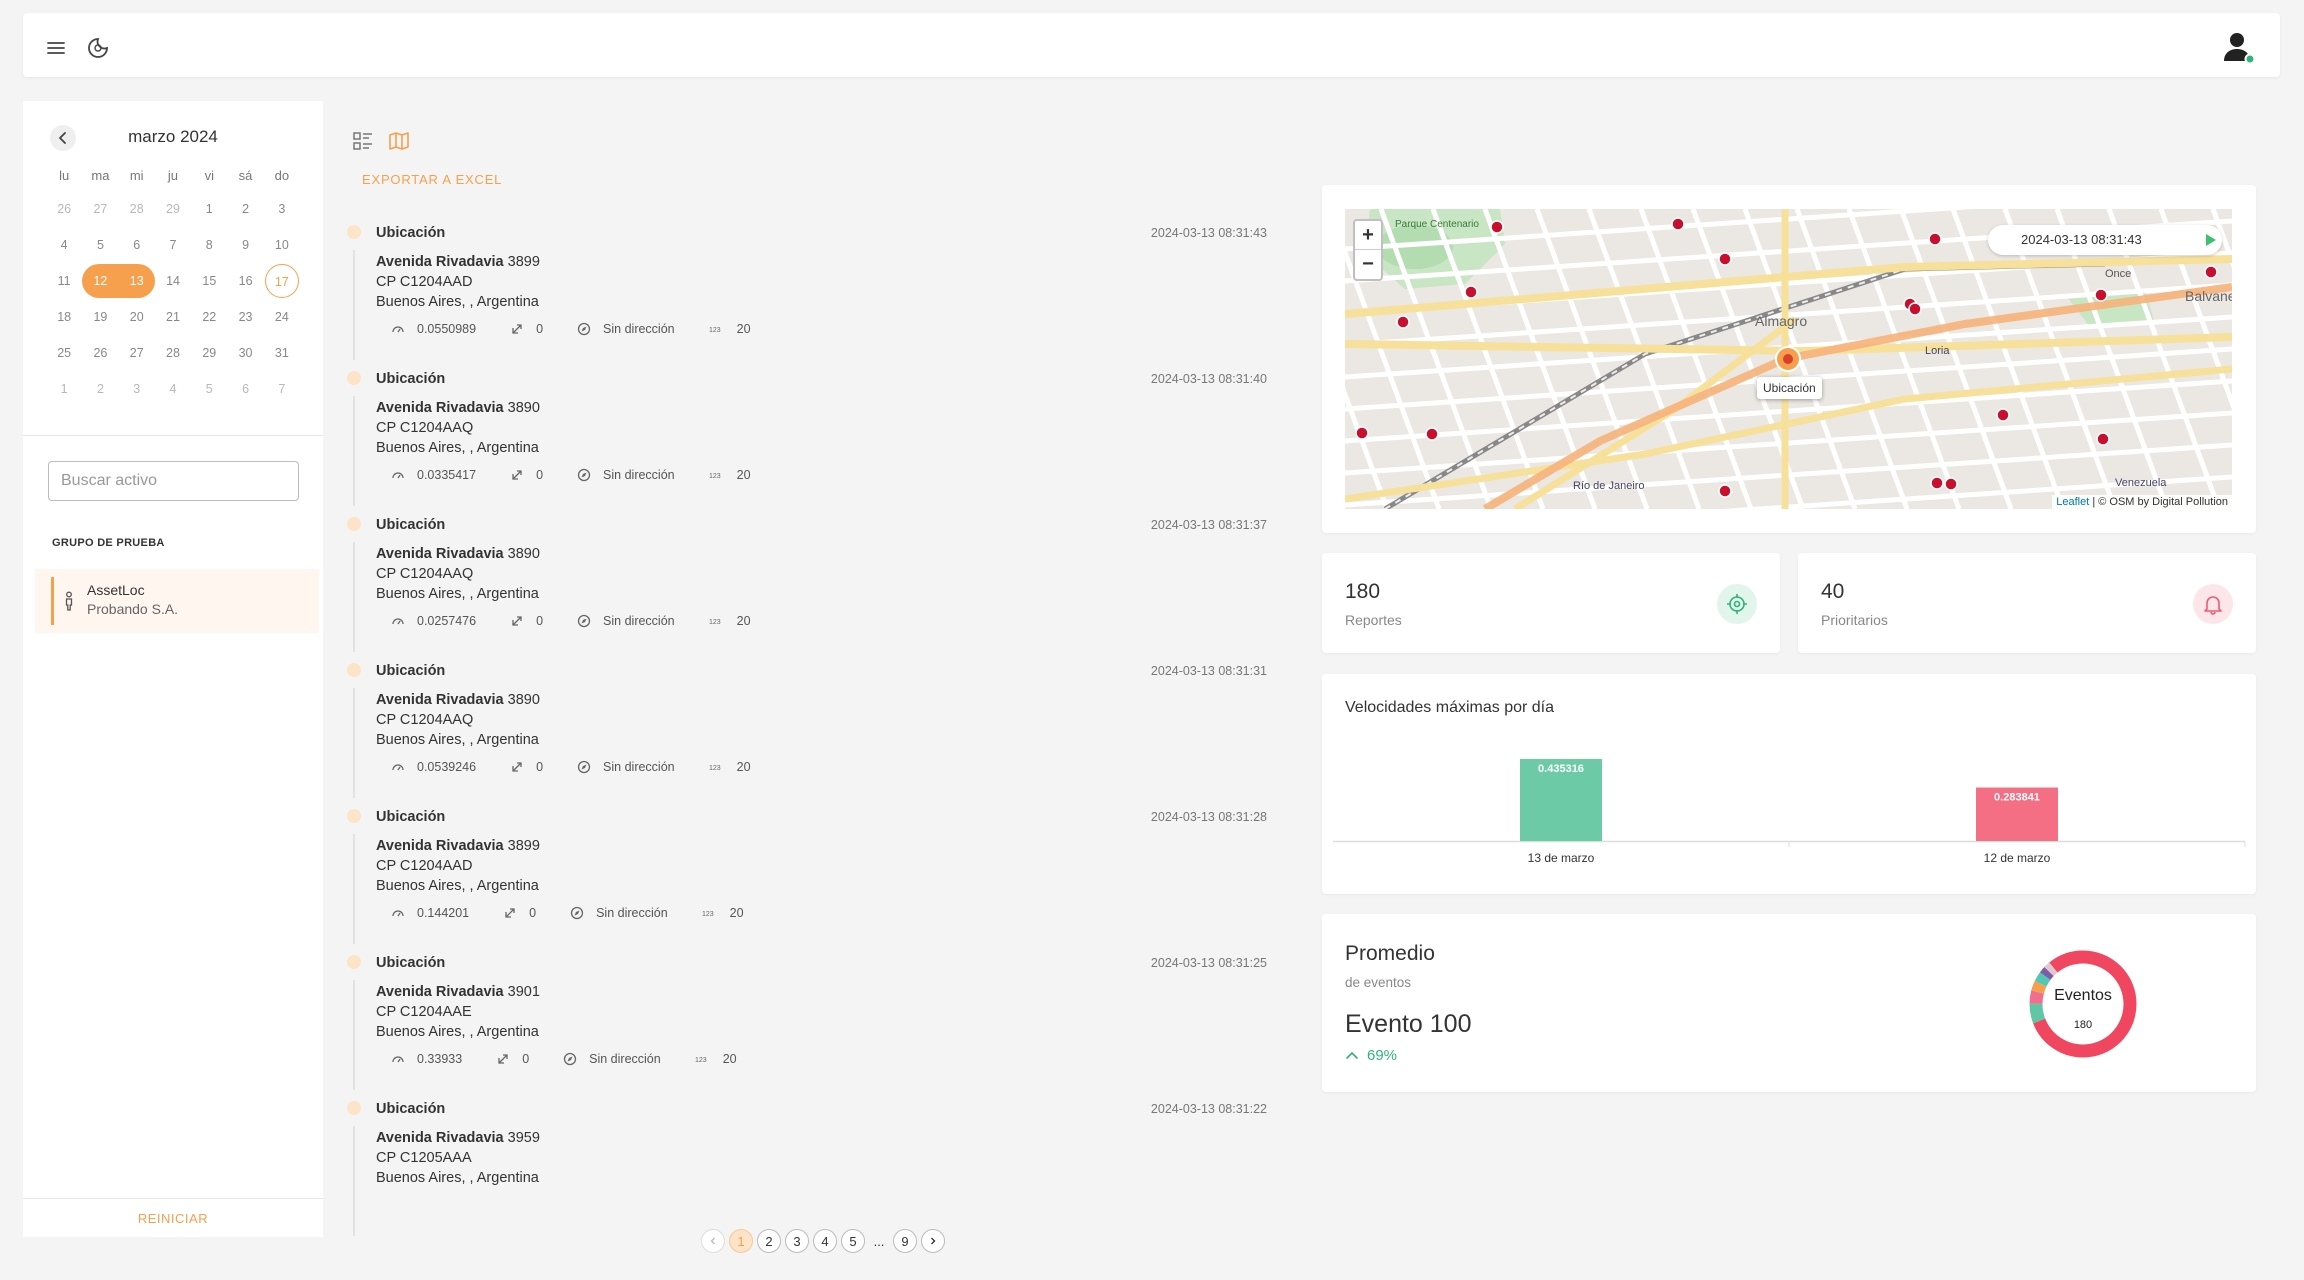  I want to click on map-label-once: Once, so click(2118, 274).